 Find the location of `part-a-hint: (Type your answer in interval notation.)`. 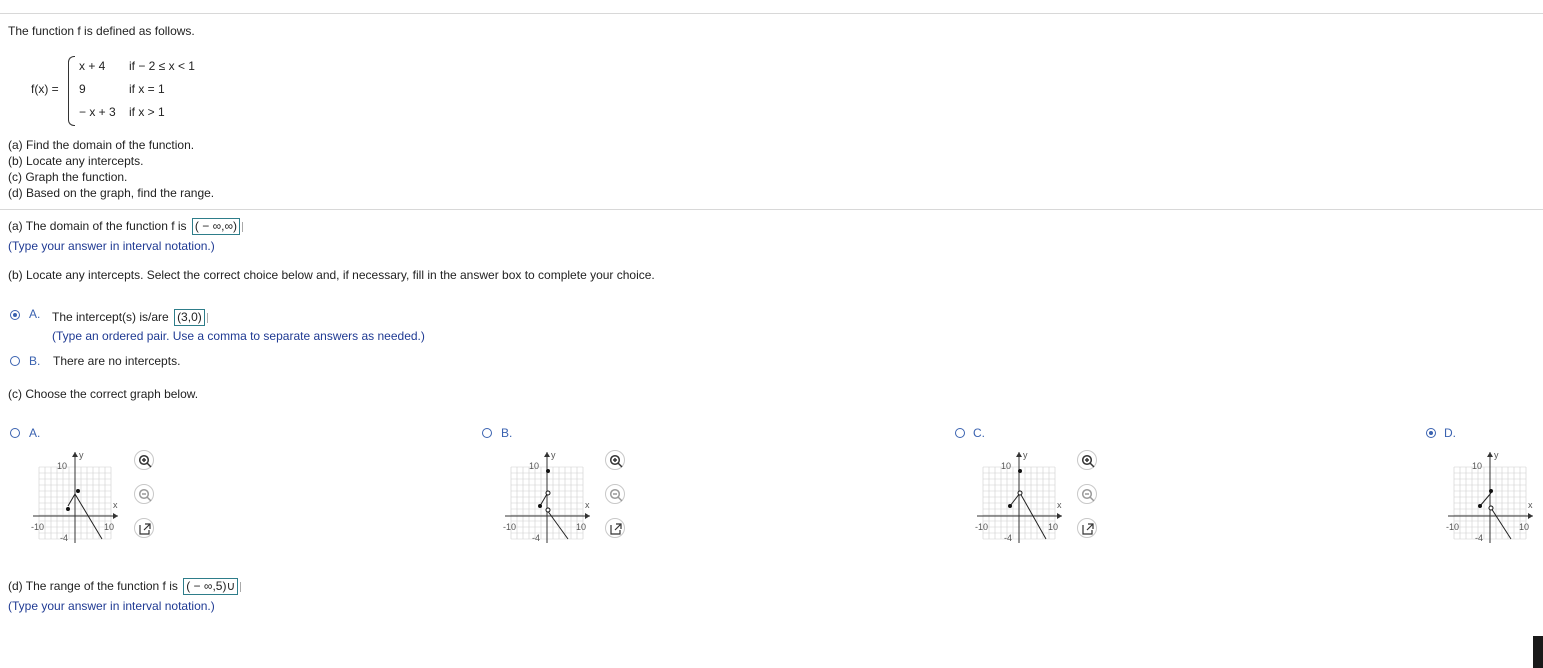

part-a-hint: (Type your answer in interval notation.) is located at coordinates (111, 246).